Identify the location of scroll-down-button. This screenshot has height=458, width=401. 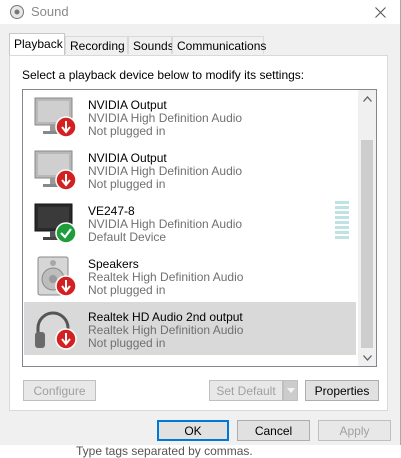
(367, 357).